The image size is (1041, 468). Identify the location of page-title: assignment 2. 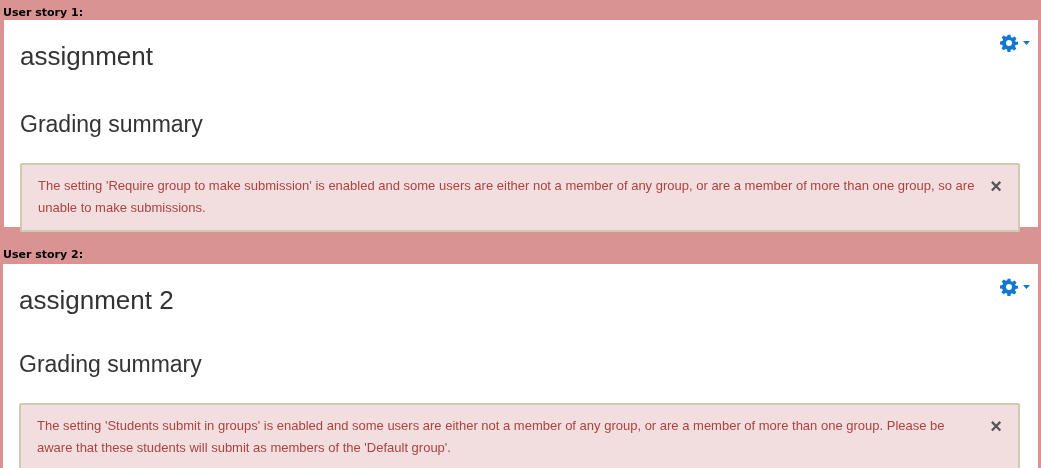
(96, 300).